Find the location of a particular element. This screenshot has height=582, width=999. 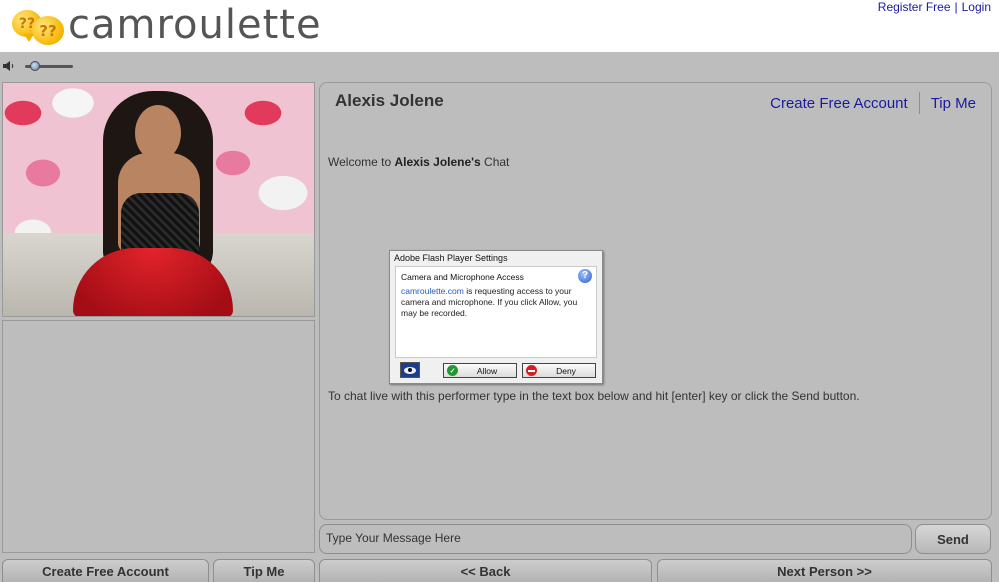

stop-icon is located at coordinates (531, 370).